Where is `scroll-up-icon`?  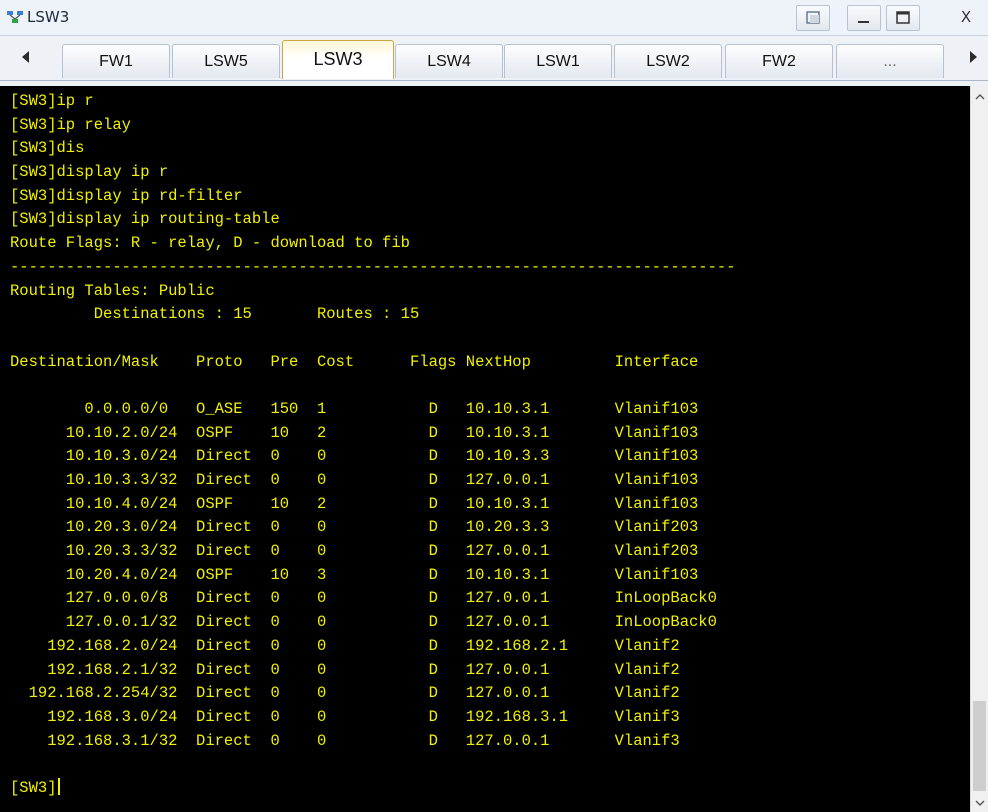 scroll-up-icon is located at coordinates (980, 97).